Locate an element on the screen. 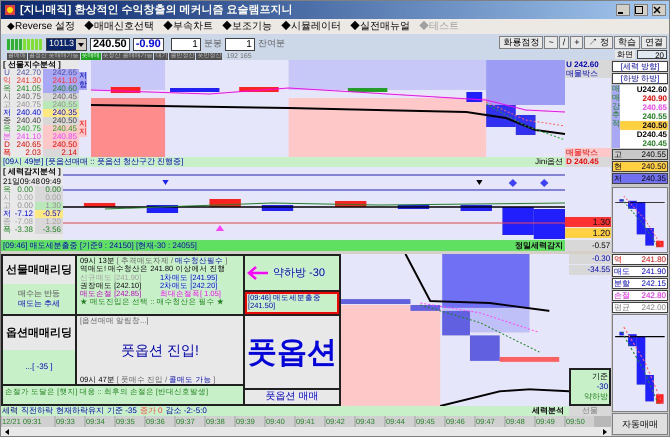  value-cell: 240.50 is located at coordinates (61, 121).